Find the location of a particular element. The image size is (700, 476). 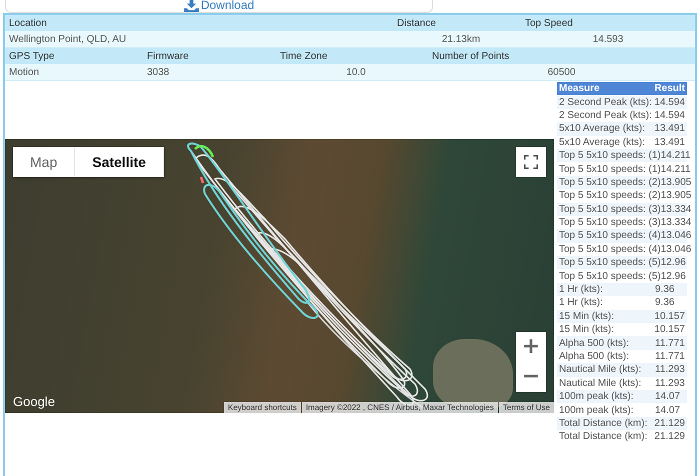

attribution-link: Imagery ©2022 , CNES / Airbus, Maxar Technologies is located at coordinates (400, 407).